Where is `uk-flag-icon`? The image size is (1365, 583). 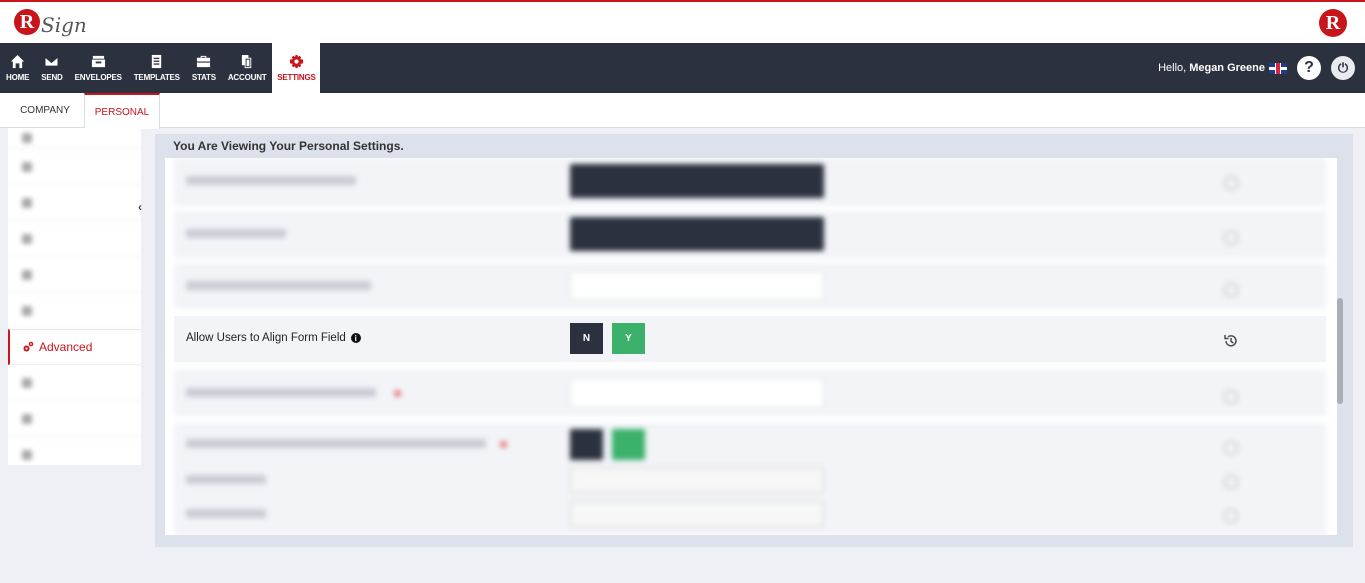
uk-flag-icon is located at coordinates (1278, 68).